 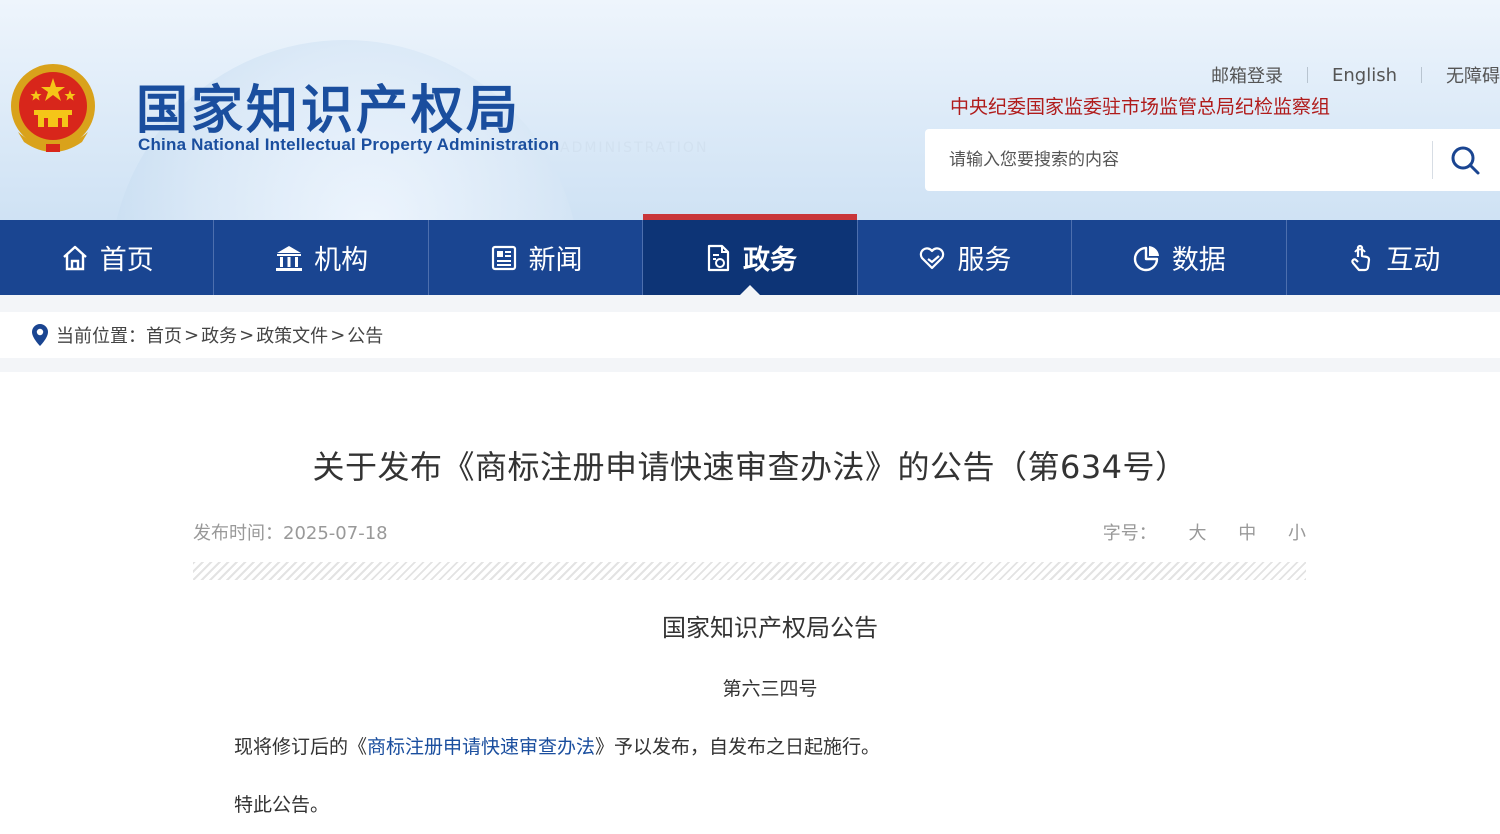 I want to click on main-nav: 首页 机构 新闻 政务 服务 数据 互动, so click(x=750, y=254).